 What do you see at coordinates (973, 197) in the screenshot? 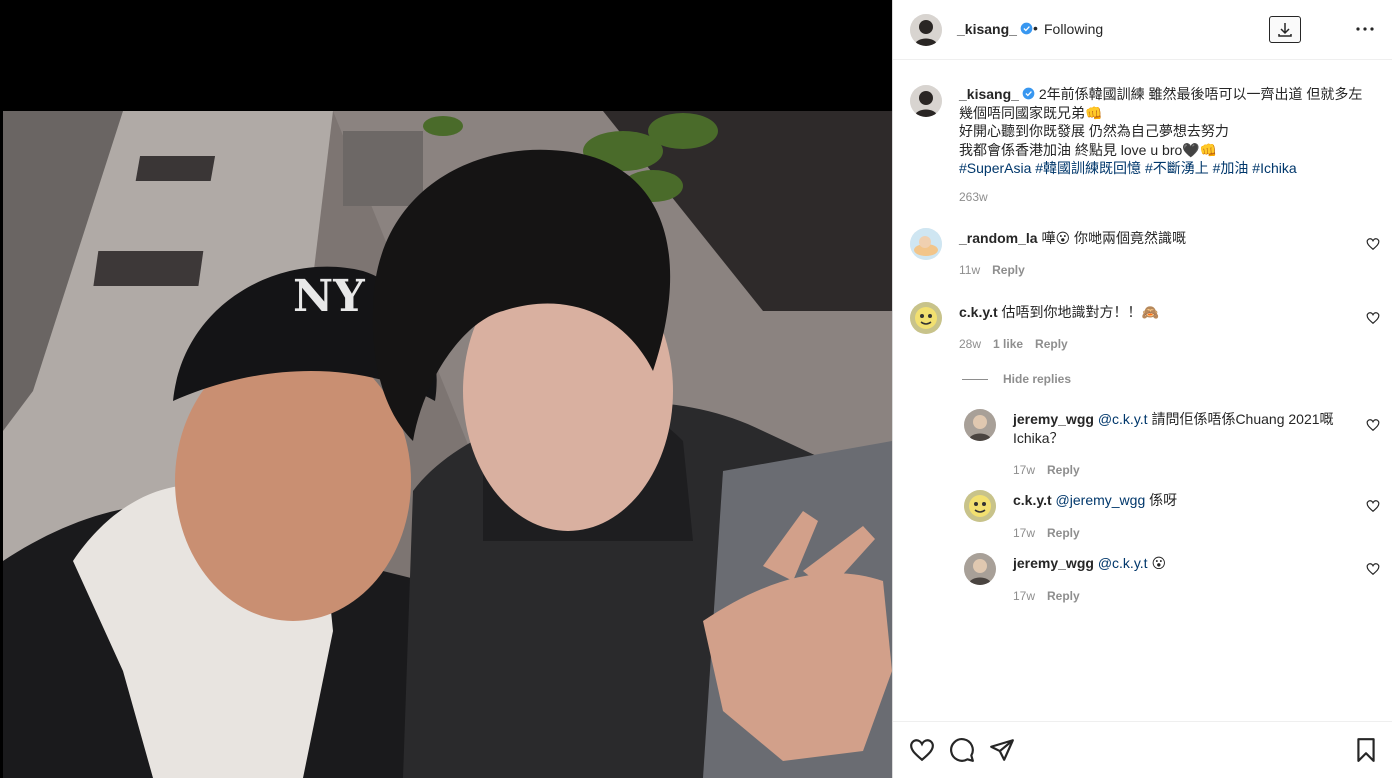
I see `caption-timestamp: 263w` at bounding box center [973, 197].